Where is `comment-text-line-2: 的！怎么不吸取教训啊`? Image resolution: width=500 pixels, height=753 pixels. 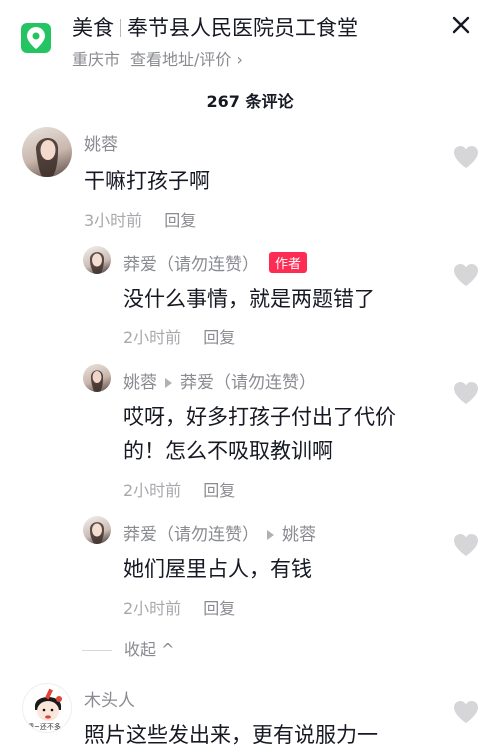 comment-text-line-2: 的！怎么不吸取教训啊 is located at coordinates (228, 451).